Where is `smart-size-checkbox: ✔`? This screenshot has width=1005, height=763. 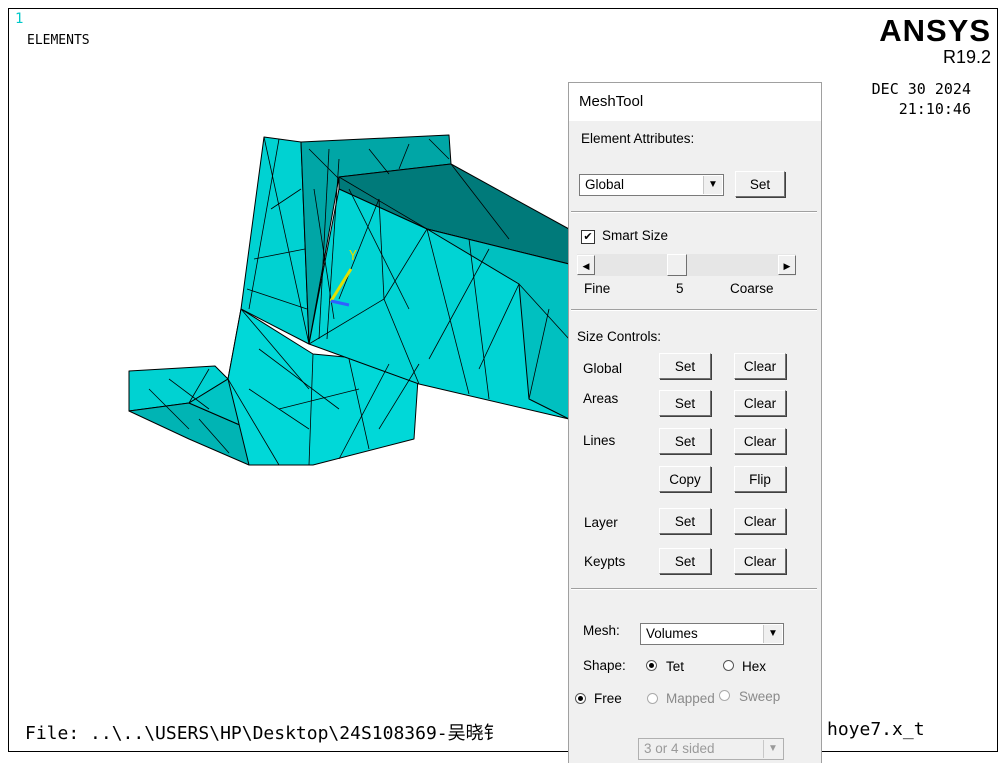
smart-size-checkbox: ✔ is located at coordinates (588, 237).